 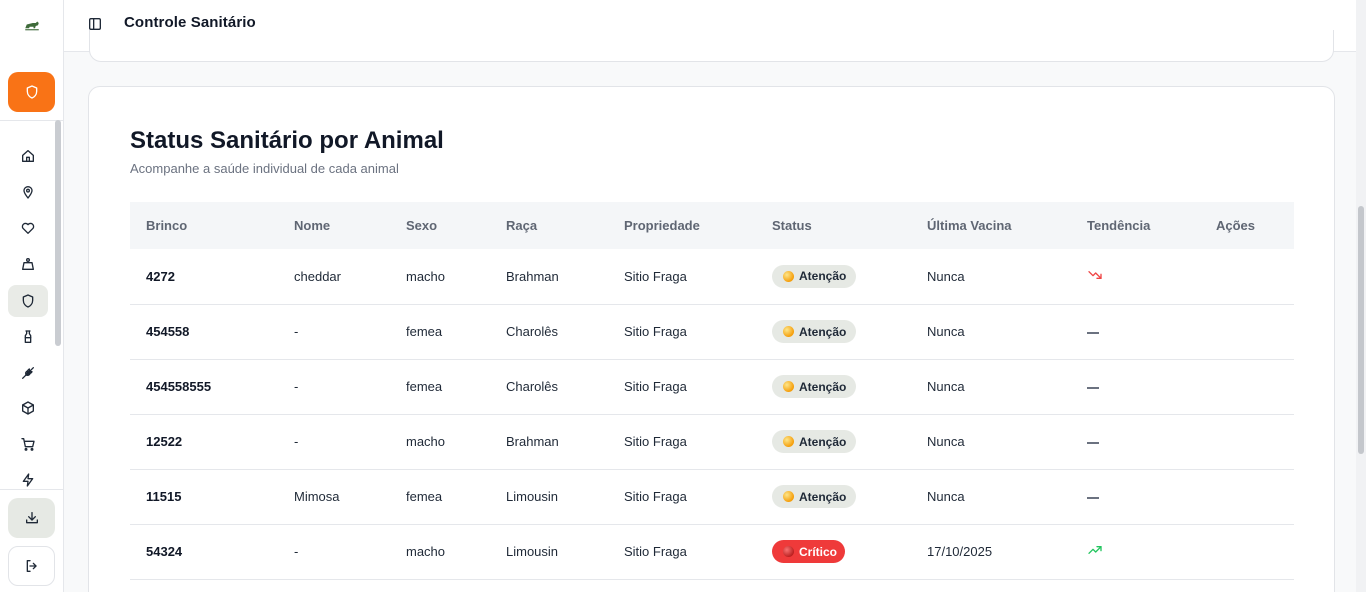 I want to click on status-label: Crítico, so click(x=818, y=551).